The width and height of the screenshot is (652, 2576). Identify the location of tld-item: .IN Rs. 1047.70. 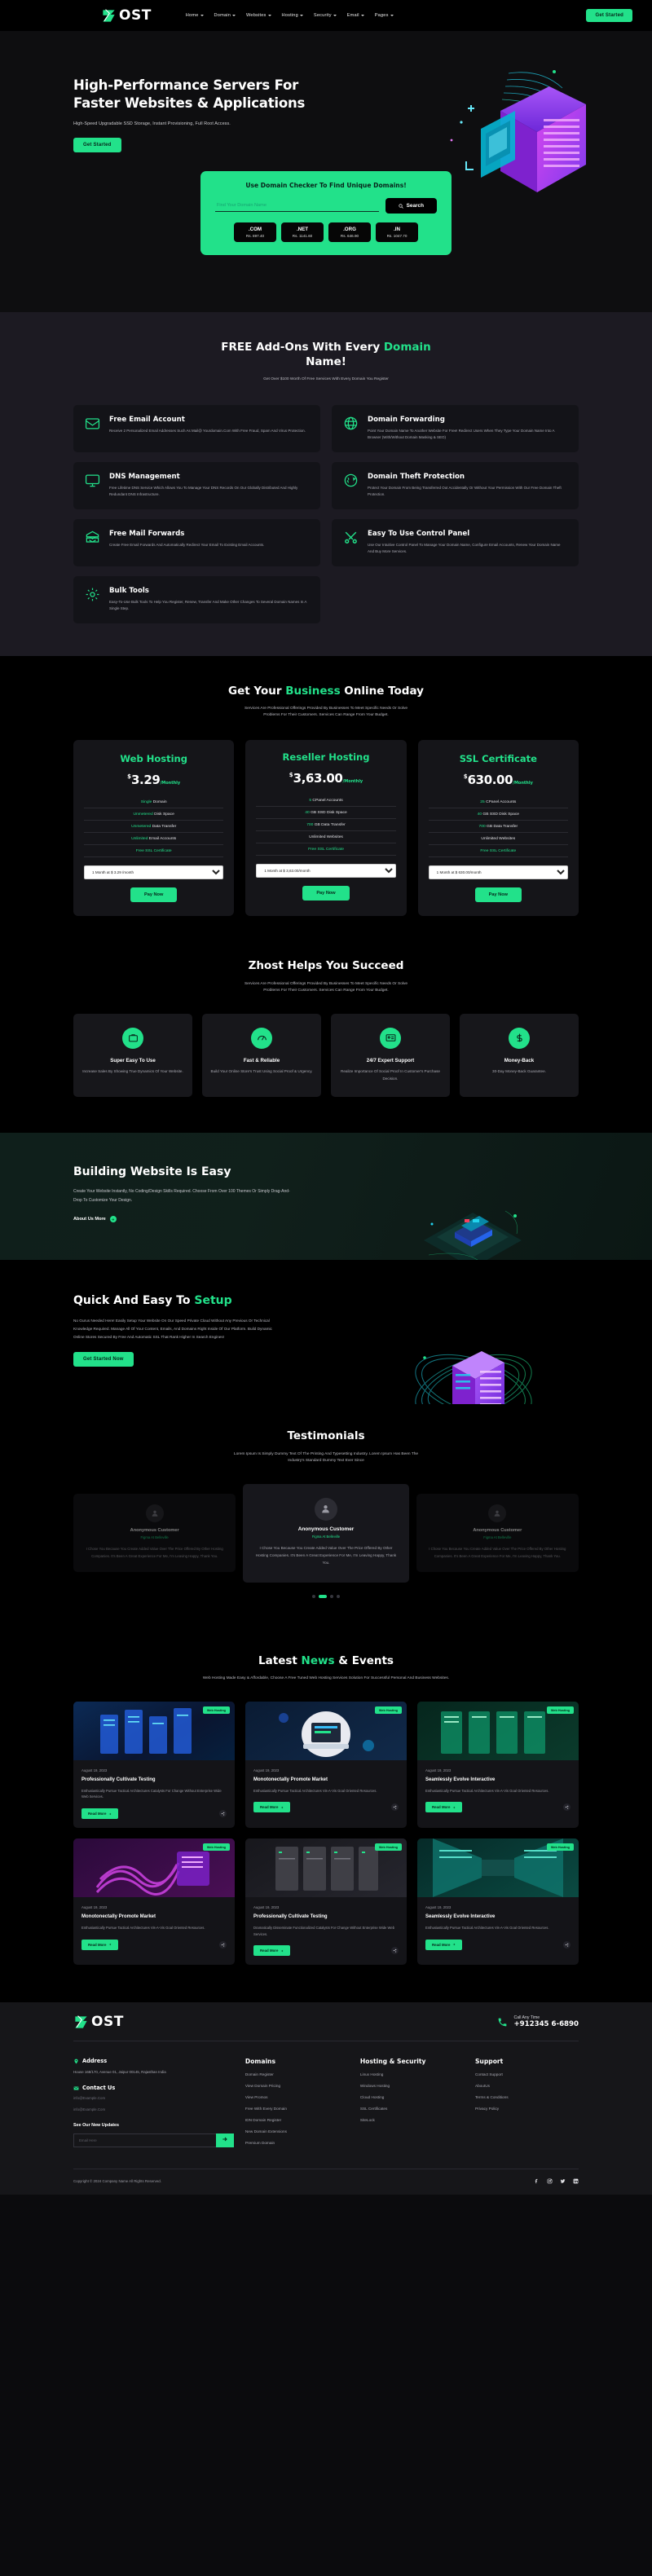
(397, 232).